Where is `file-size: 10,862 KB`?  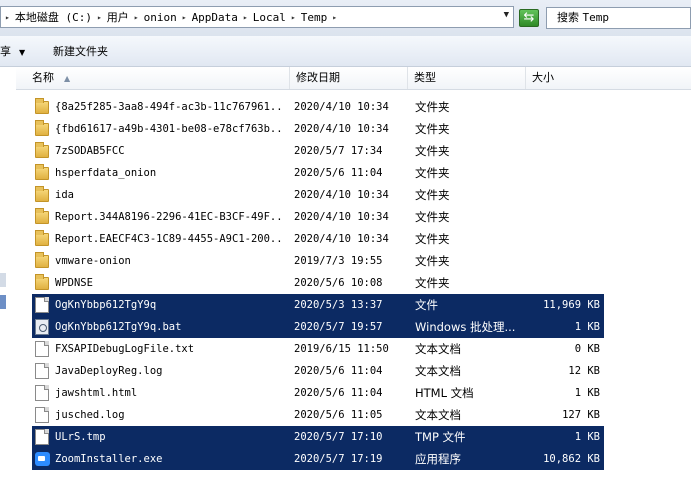 file-size: 10,862 KB is located at coordinates (571, 459).